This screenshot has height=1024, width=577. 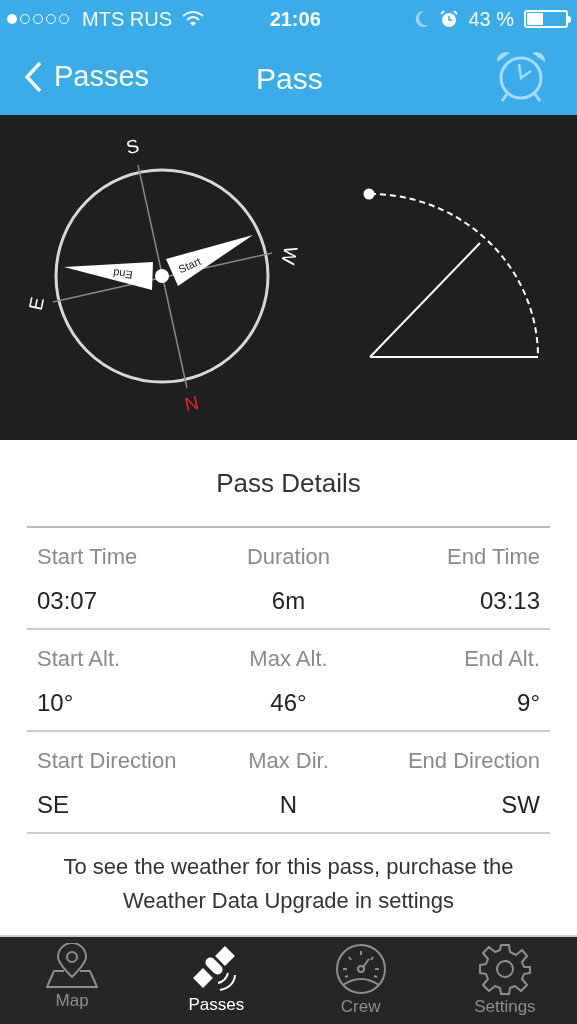 What do you see at coordinates (295, 19) in the screenshot?
I see `clock-time: 21:06` at bounding box center [295, 19].